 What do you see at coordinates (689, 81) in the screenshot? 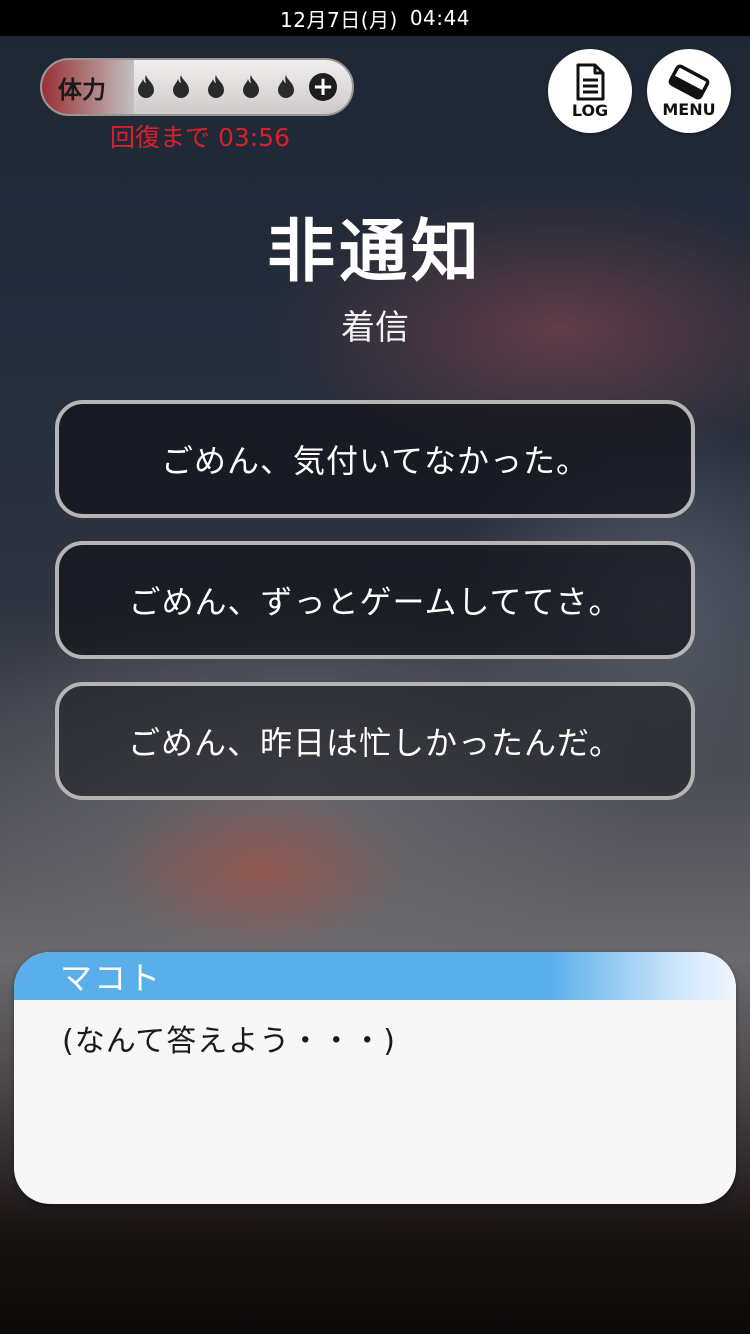
I see `menu-icon` at bounding box center [689, 81].